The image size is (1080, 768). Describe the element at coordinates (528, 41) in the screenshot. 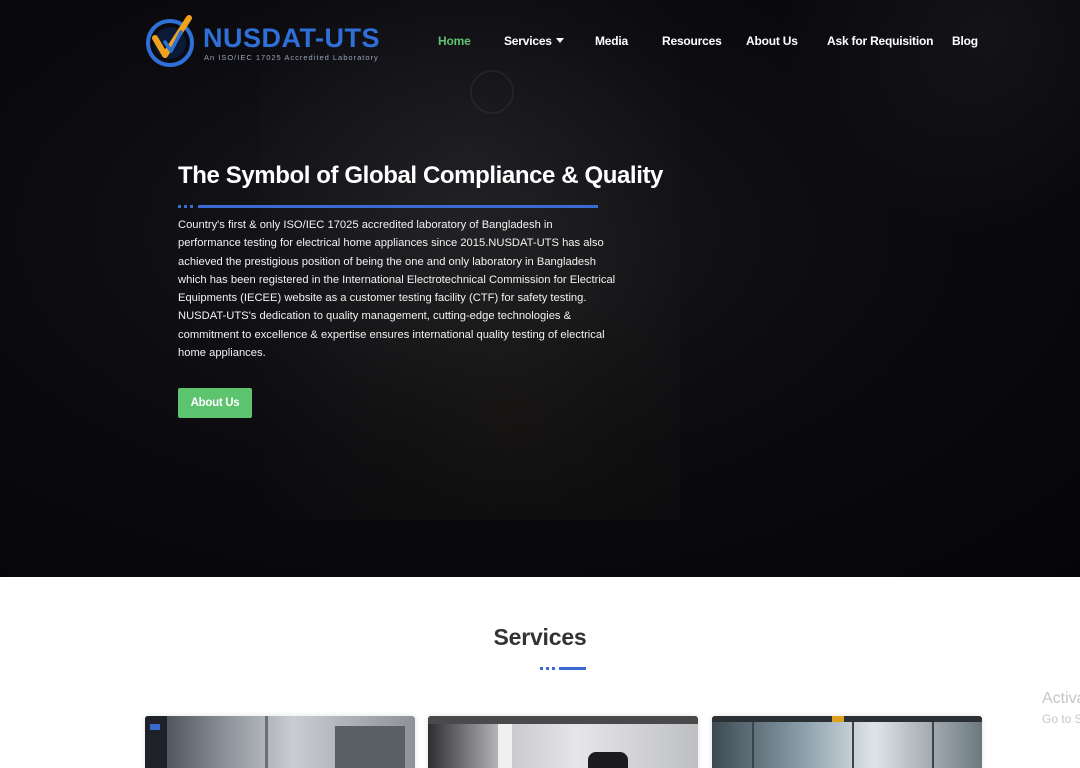

I see `nav-item-services-label: Services` at that location.